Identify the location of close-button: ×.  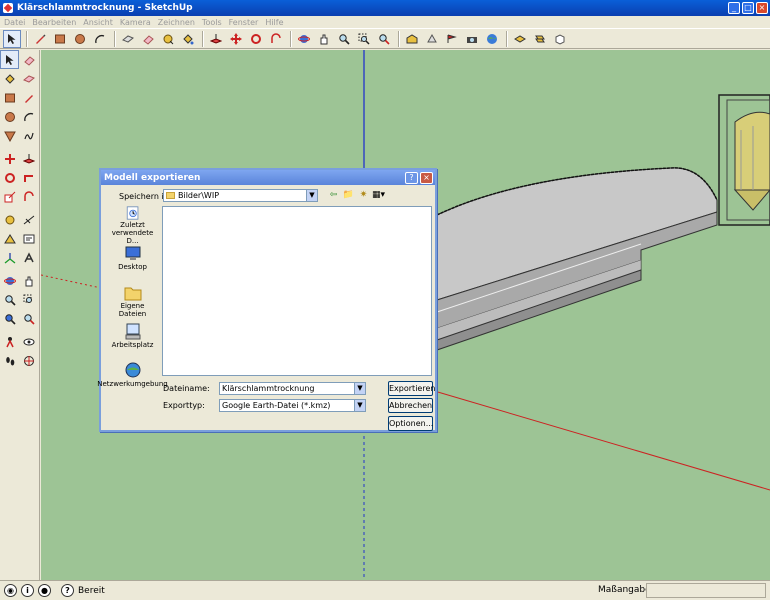
(762, 8).